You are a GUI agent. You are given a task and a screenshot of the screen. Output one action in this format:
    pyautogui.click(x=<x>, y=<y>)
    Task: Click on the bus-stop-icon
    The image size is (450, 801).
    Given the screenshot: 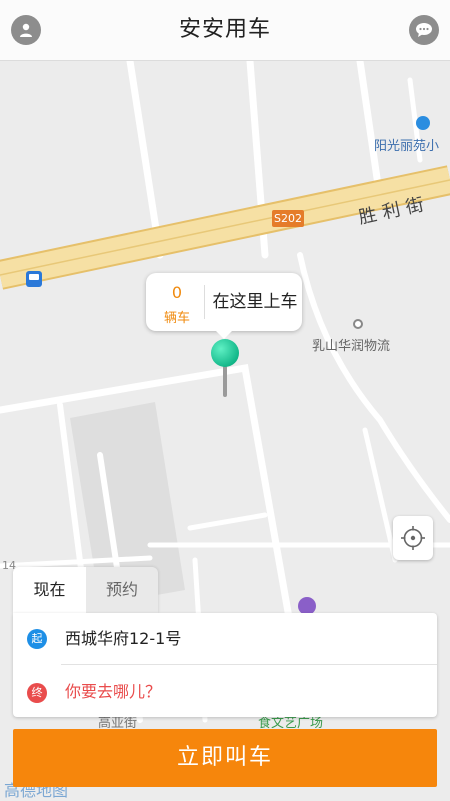 What is the action you would take?
    pyautogui.click(x=34, y=279)
    